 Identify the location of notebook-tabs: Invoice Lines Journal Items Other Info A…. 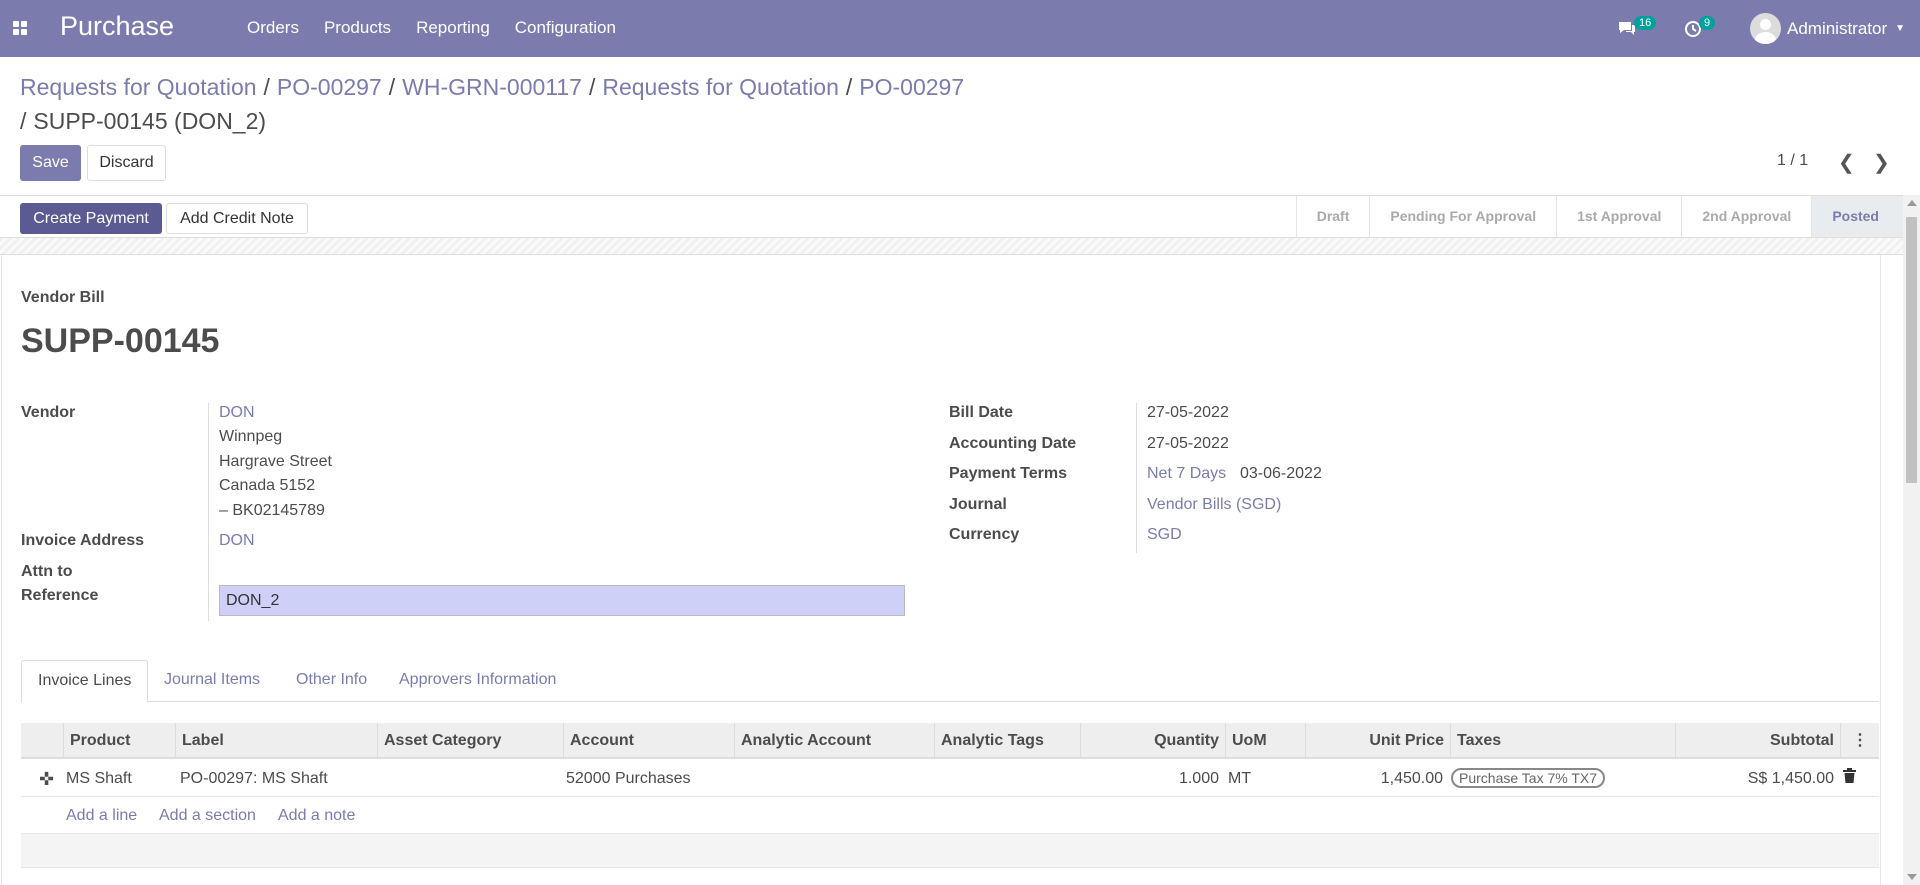
(950, 681).